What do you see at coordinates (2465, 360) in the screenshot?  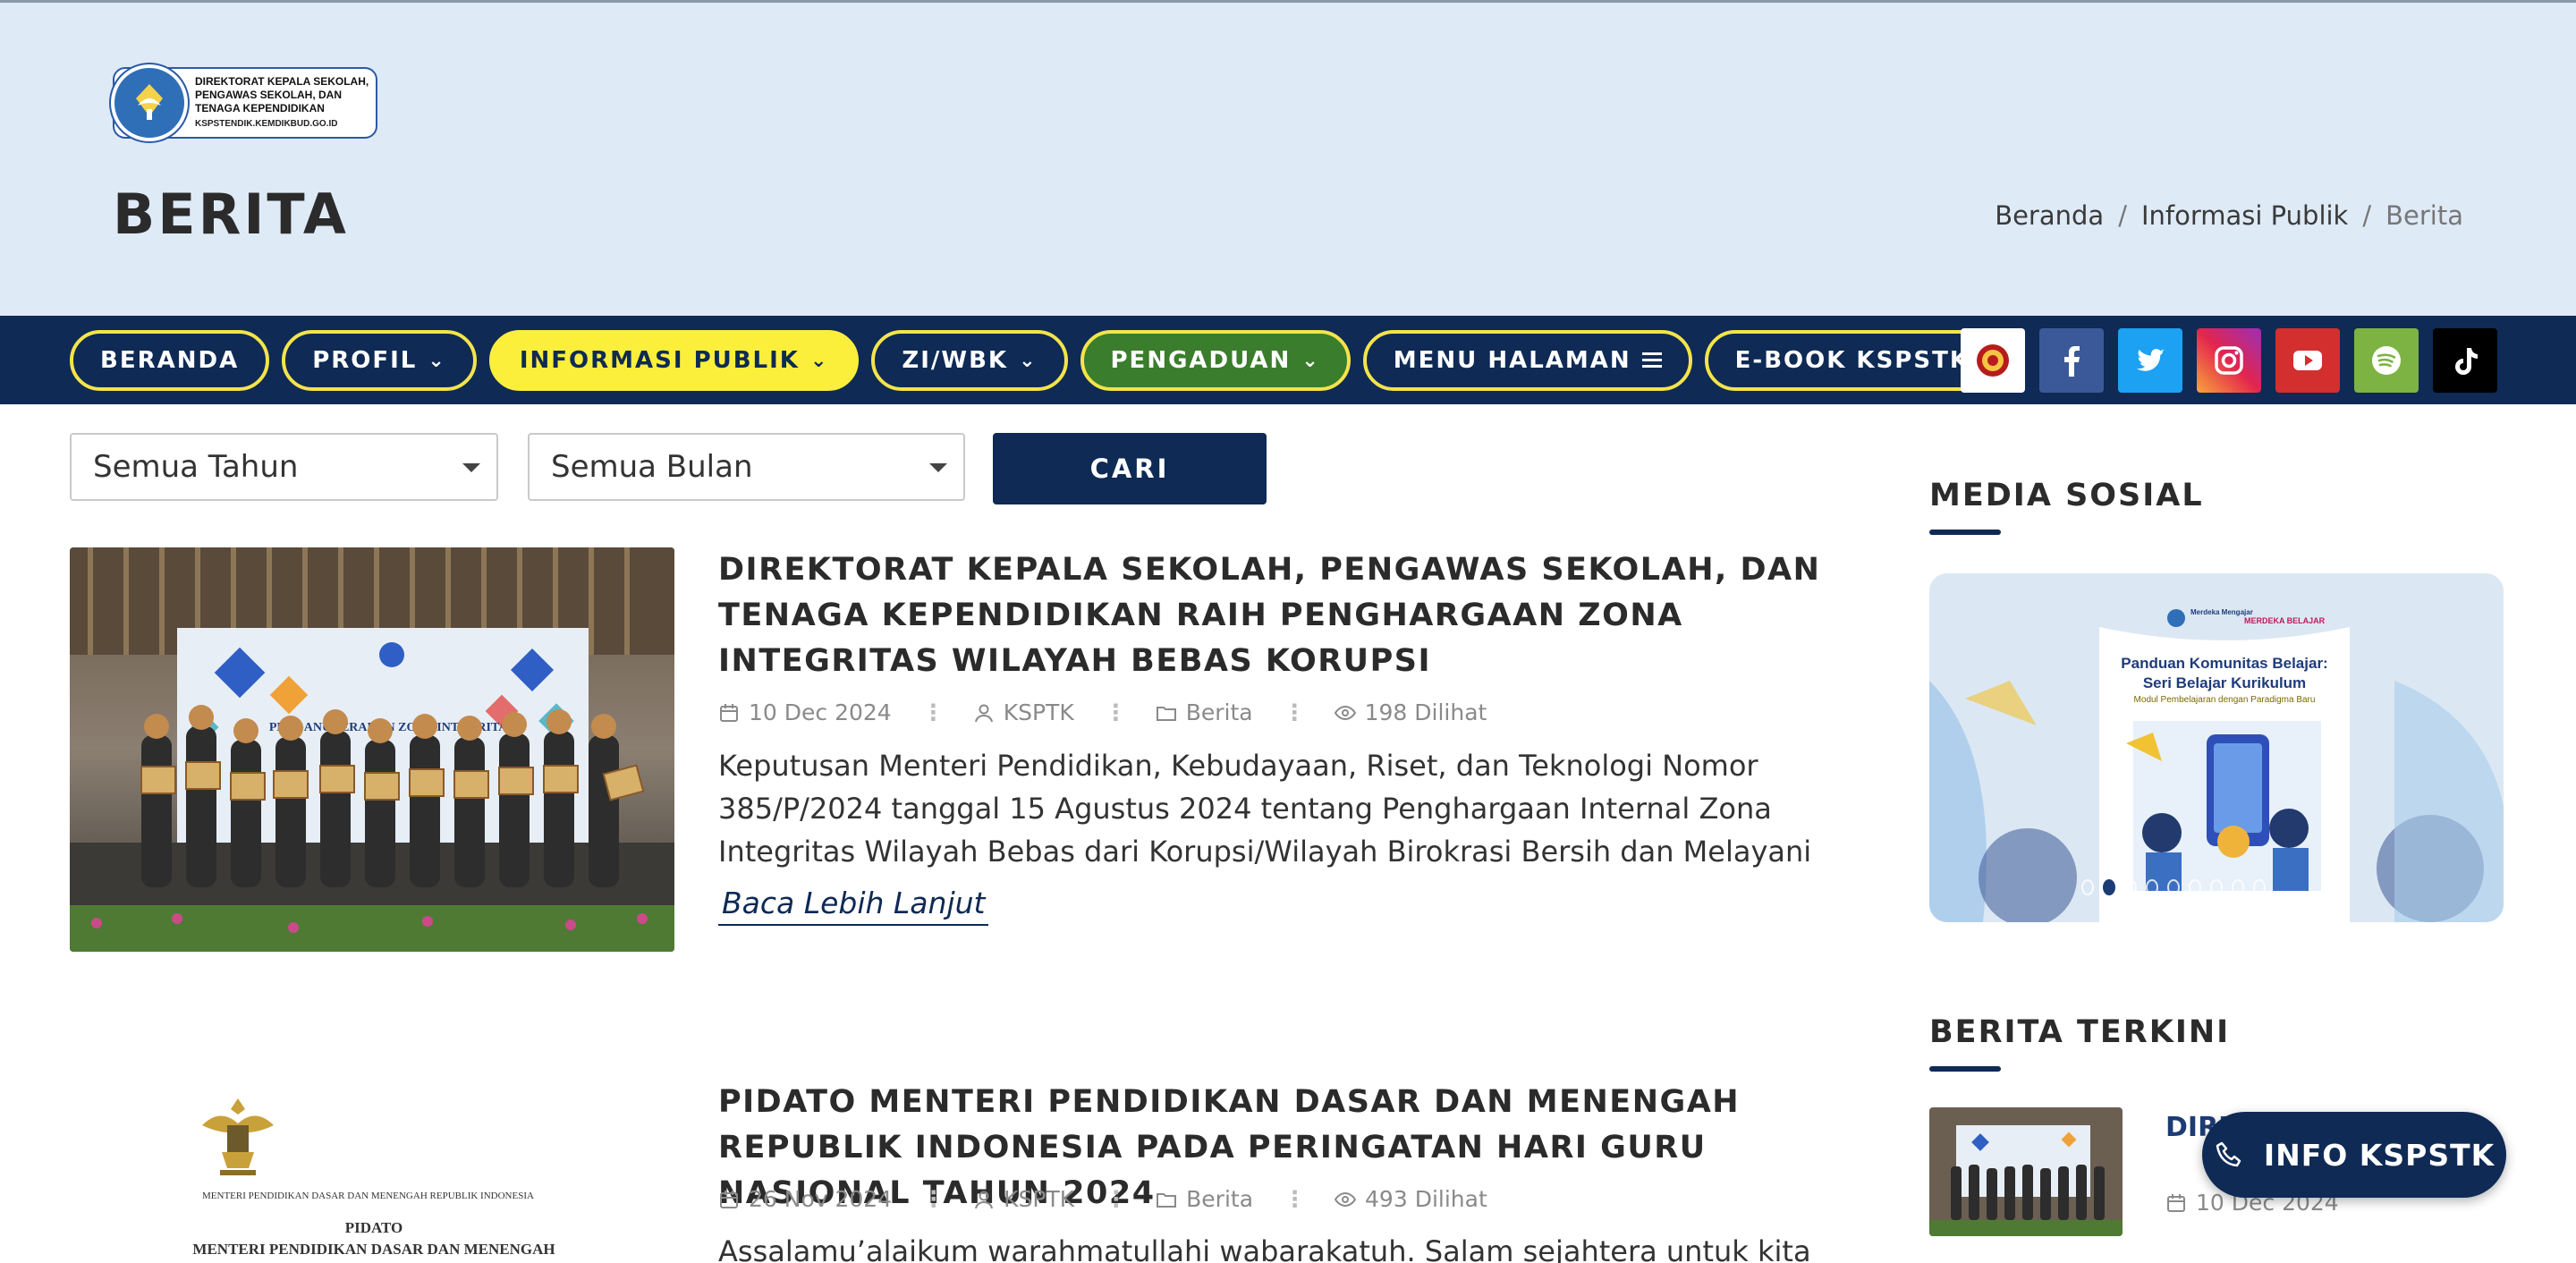 I see `tiktok-icon` at bounding box center [2465, 360].